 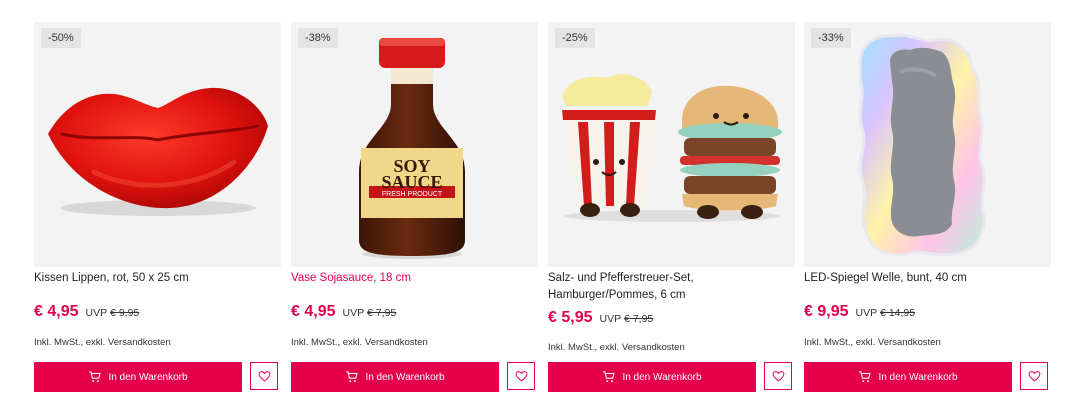 What do you see at coordinates (158, 151) in the screenshot?
I see `lips-pillow-image` at bounding box center [158, 151].